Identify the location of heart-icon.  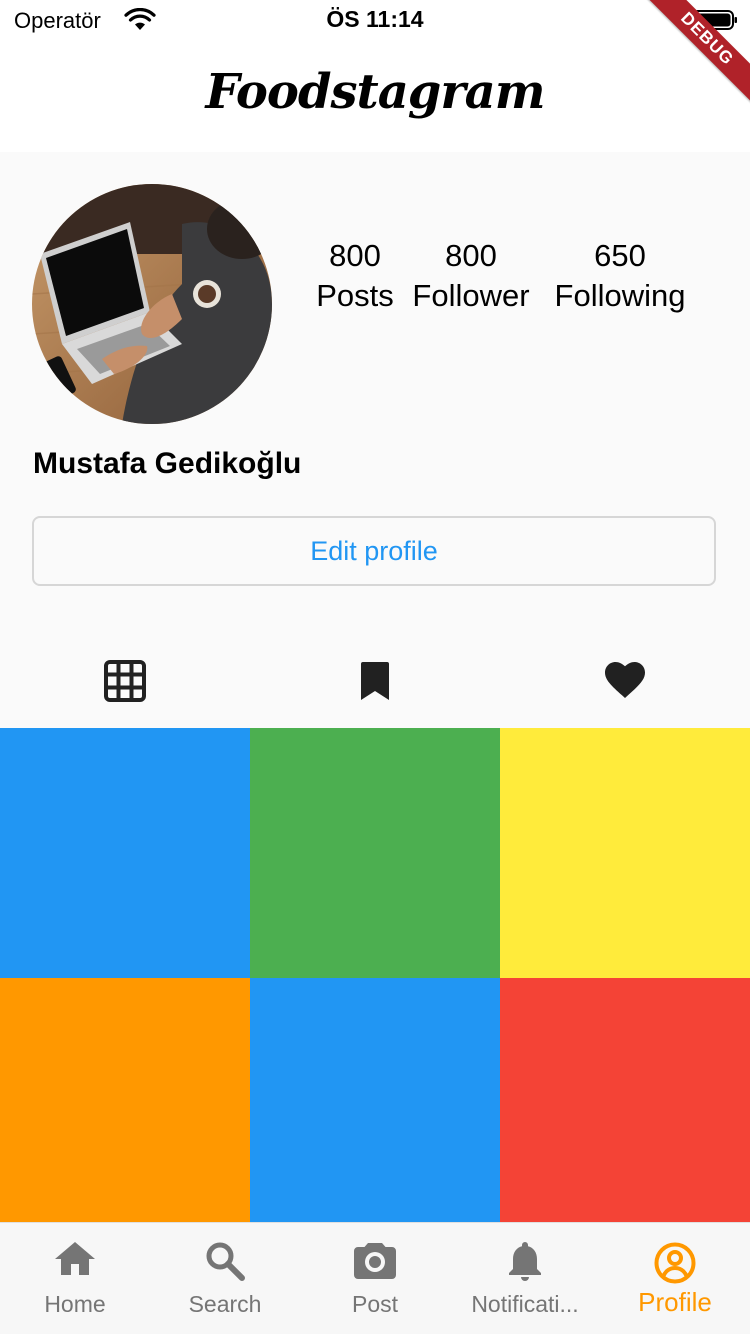
(625, 680).